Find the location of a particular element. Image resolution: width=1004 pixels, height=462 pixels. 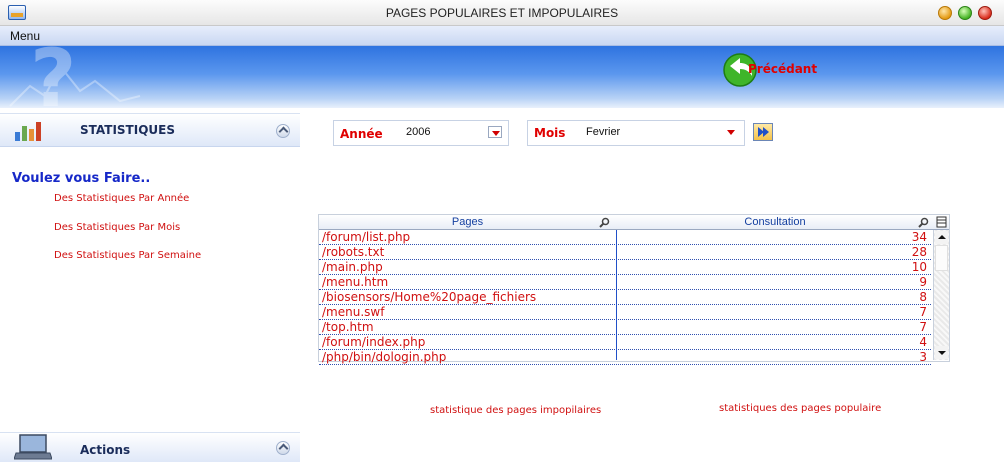

statistics-title: STATISTIQUES is located at coordinates (127, 130).